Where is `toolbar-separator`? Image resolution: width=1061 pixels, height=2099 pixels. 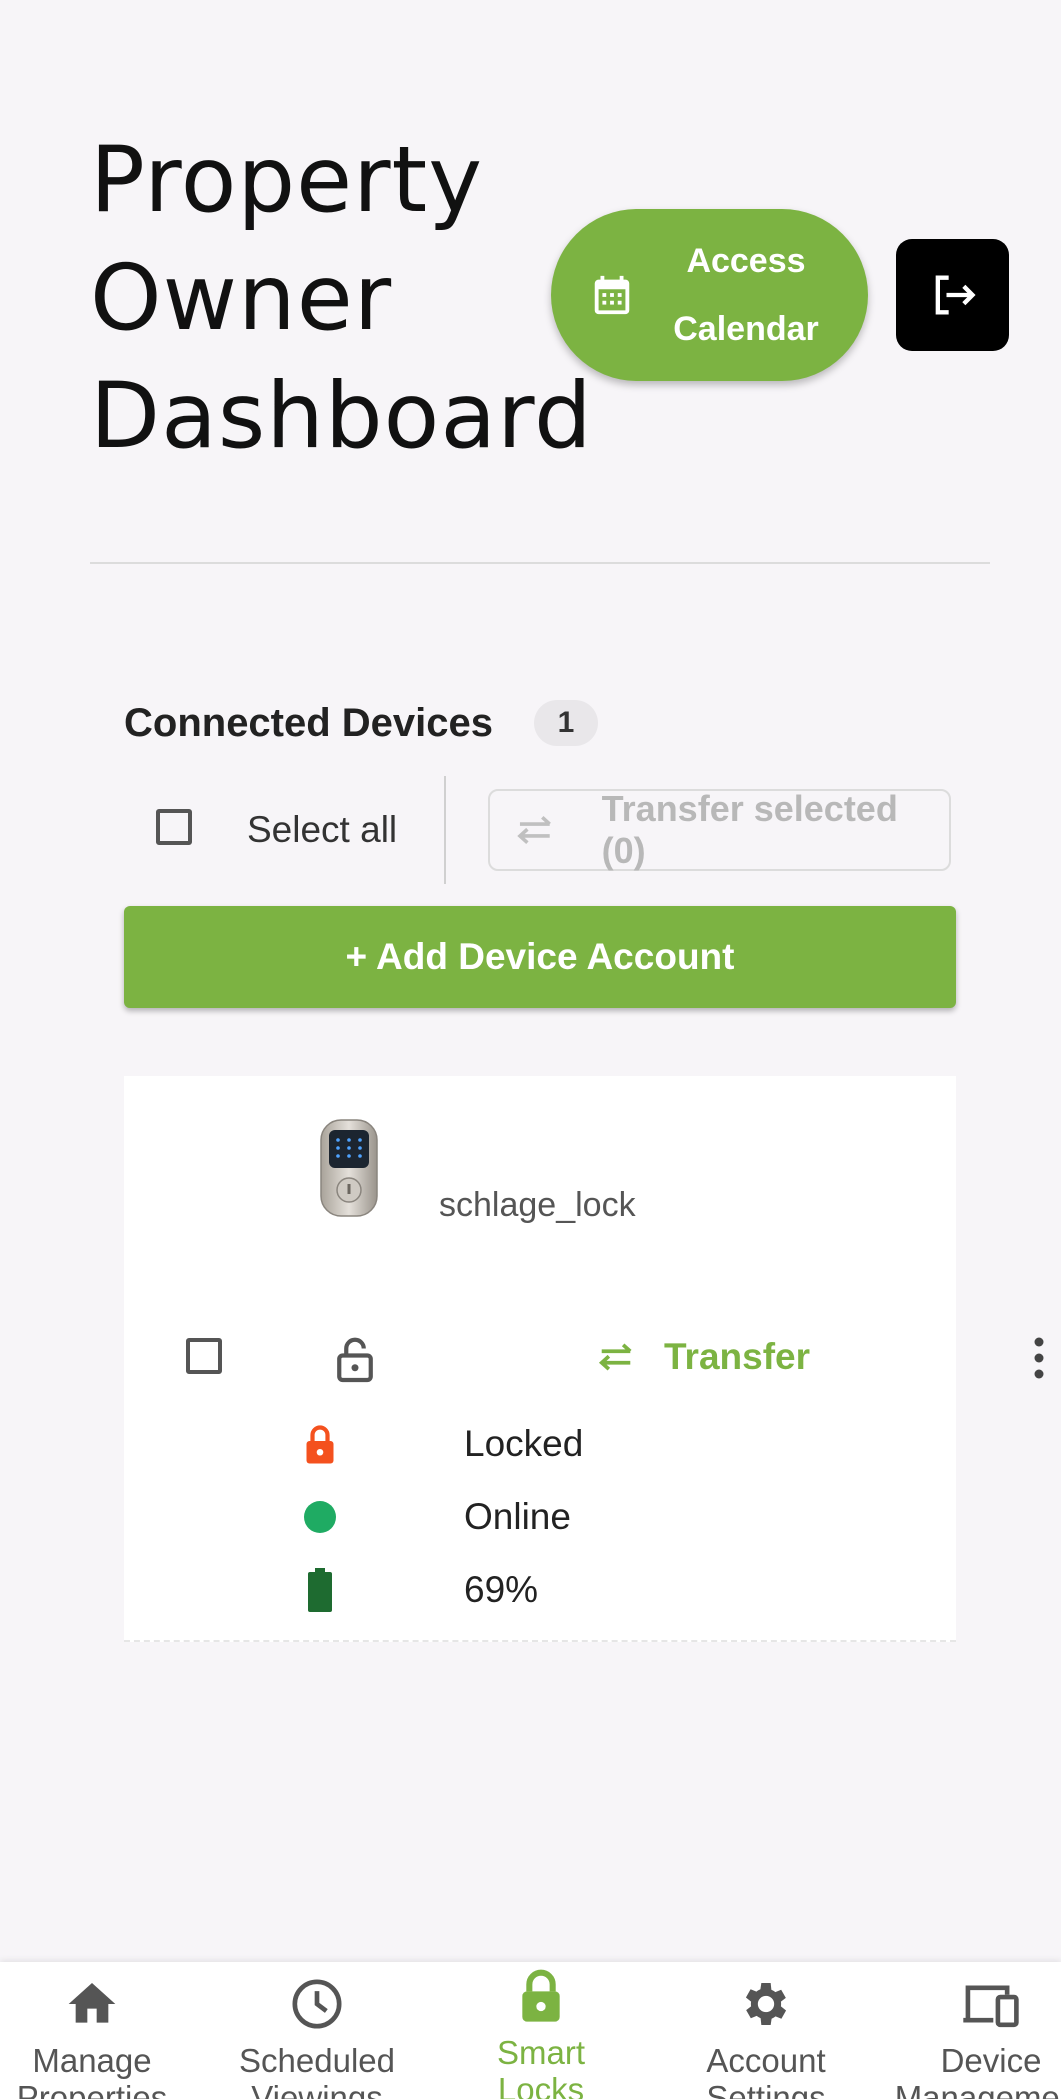
toolbar-separator is located at coordinates (445, 830).